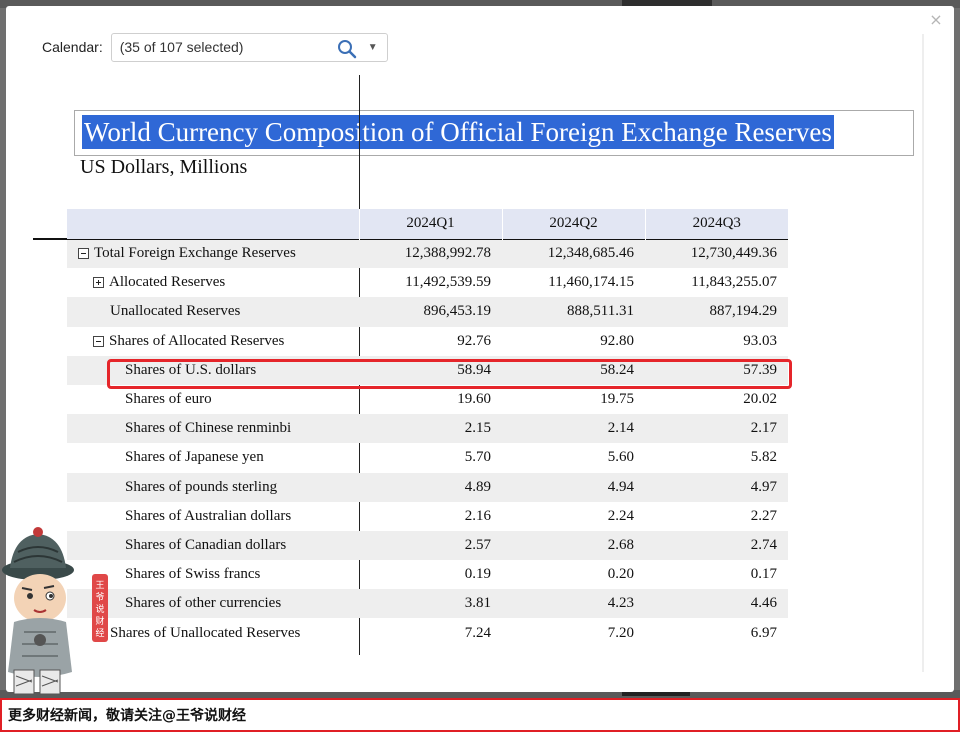 This screenshot has height=732, width=960. Describe the element at coordinates (427, 399) in the screenshot. I see `table-row: Shares of euro 19.60 19.75 20.02` at that location.